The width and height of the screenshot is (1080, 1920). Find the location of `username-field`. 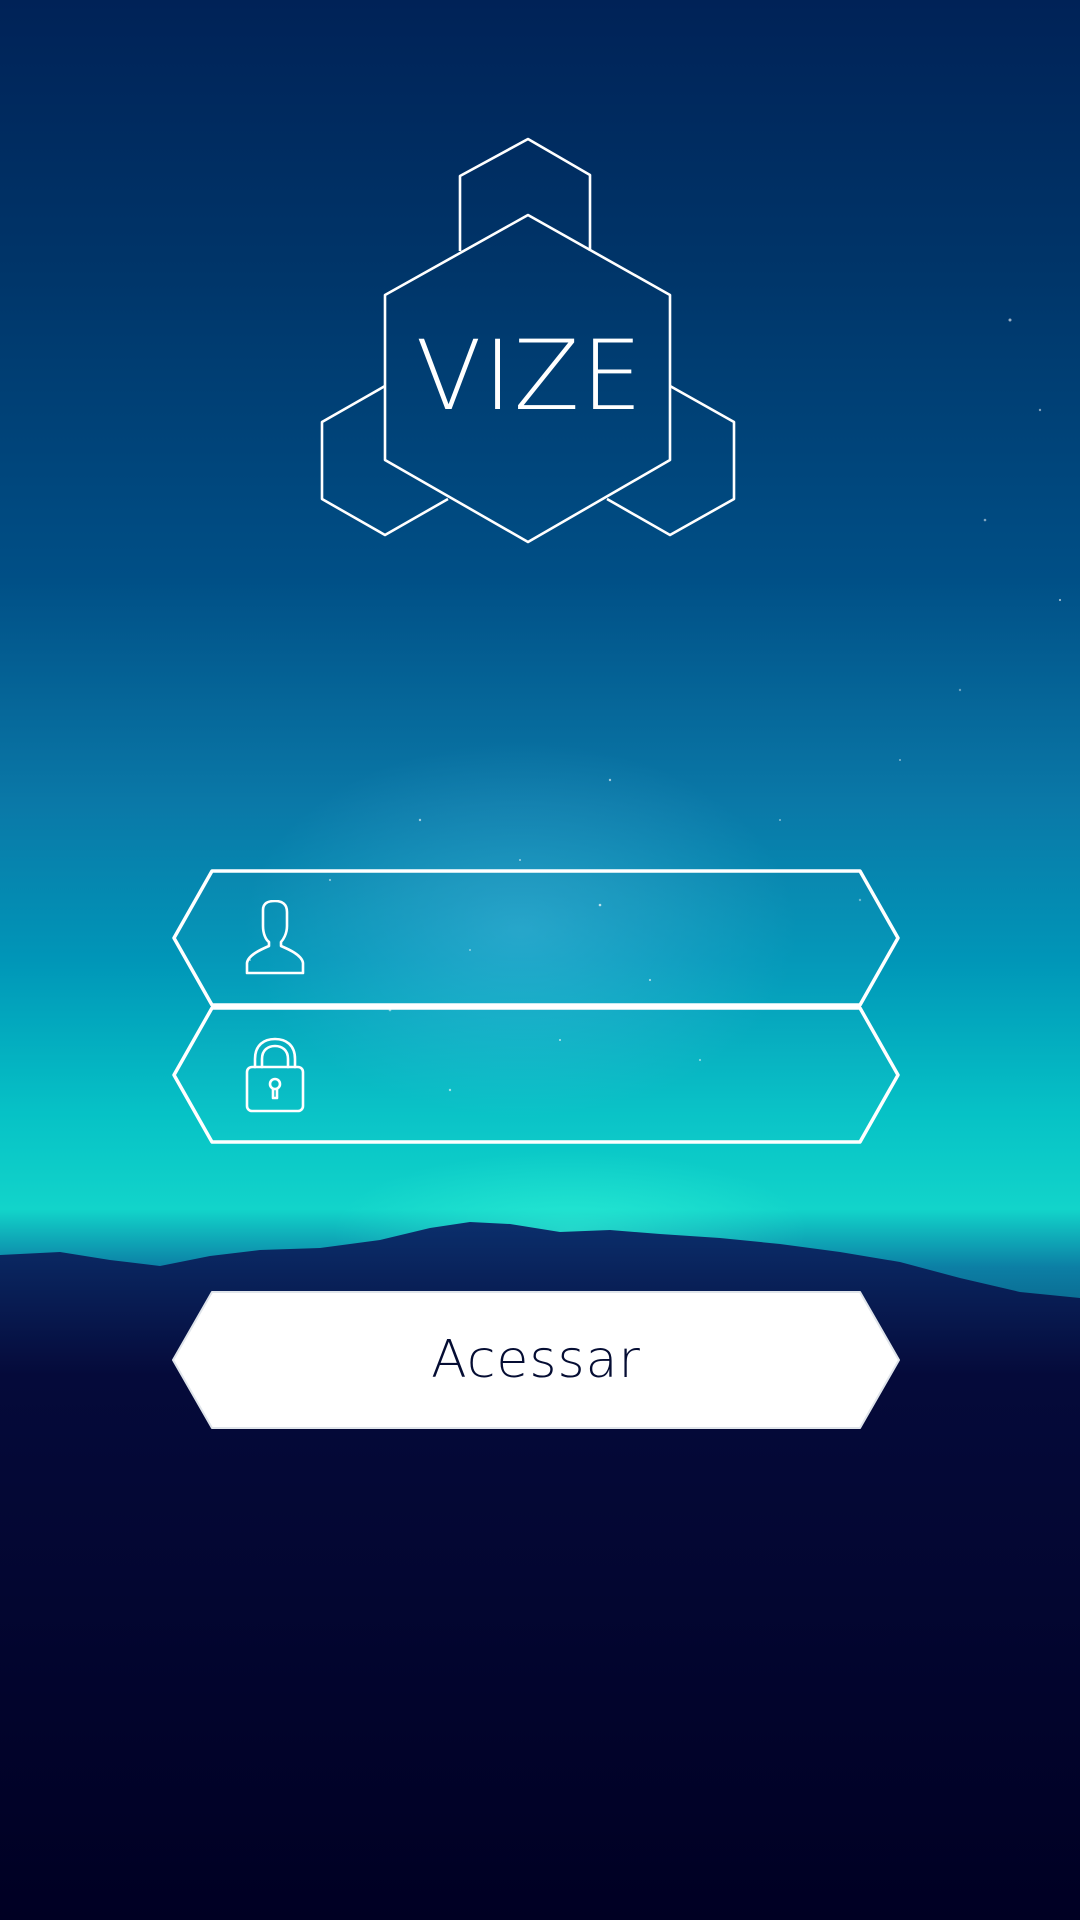

username-field is located at coordinates (536, 938).